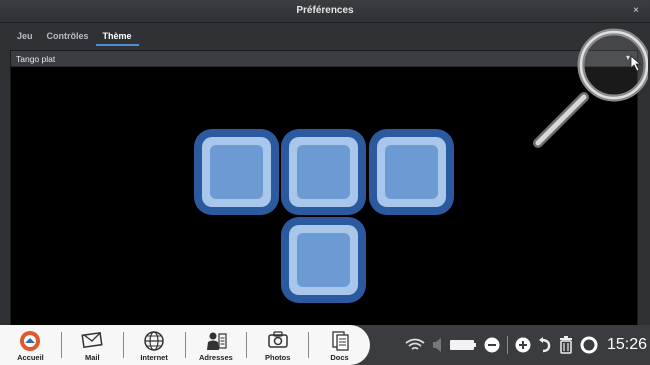  What do you see at coordinates (30, 357) in the screenshot?
I see `dock-label-accueil: Accueil` at bounding box center [30, 357].